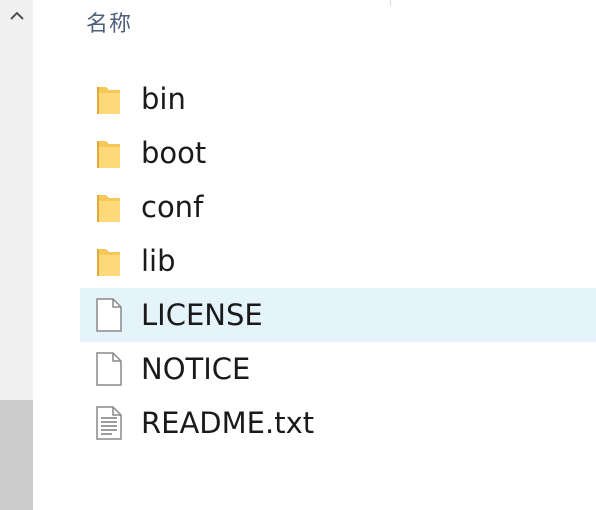 Image resolution: width=596 pixels, height=510 pixels. What do you see at coordinates (338, 369) in the screenshot?
I see `list-item: NOTICE` at bounding box center [338, 369].